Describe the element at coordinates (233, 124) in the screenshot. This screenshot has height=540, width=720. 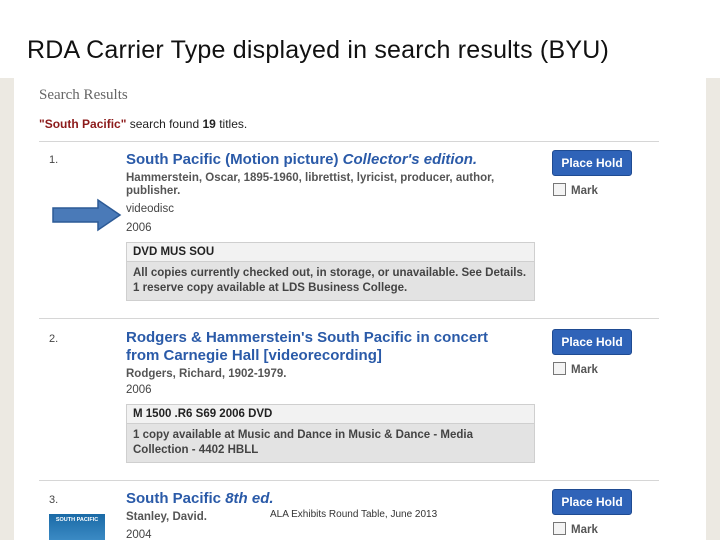
I see `found-suffix: titles.` at that location.